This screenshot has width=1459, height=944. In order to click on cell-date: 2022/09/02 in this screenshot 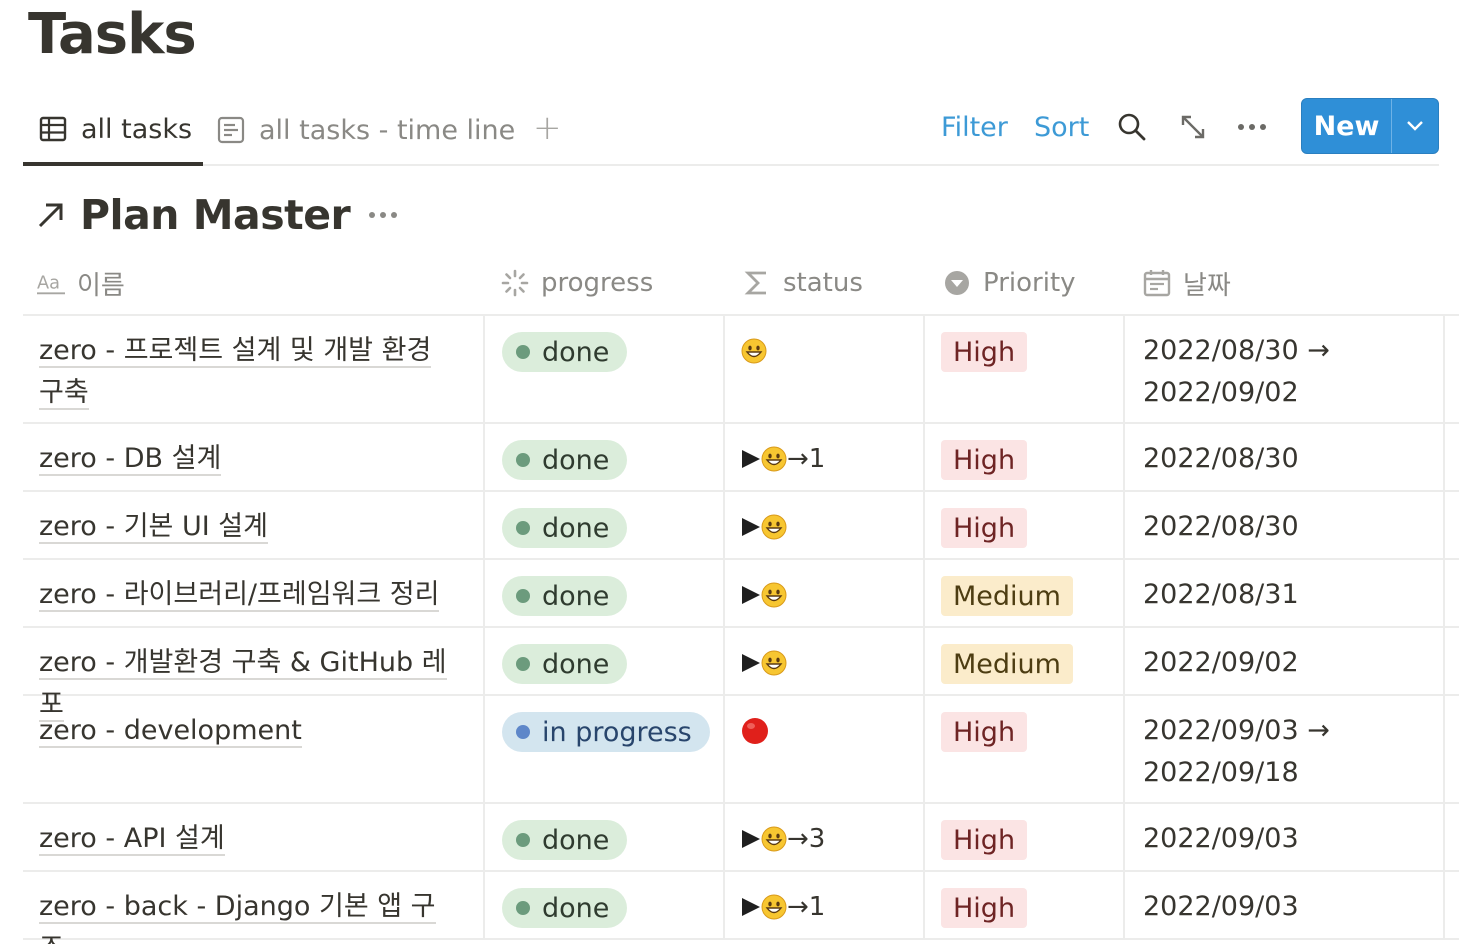, I will do `click(1285, 661)`.